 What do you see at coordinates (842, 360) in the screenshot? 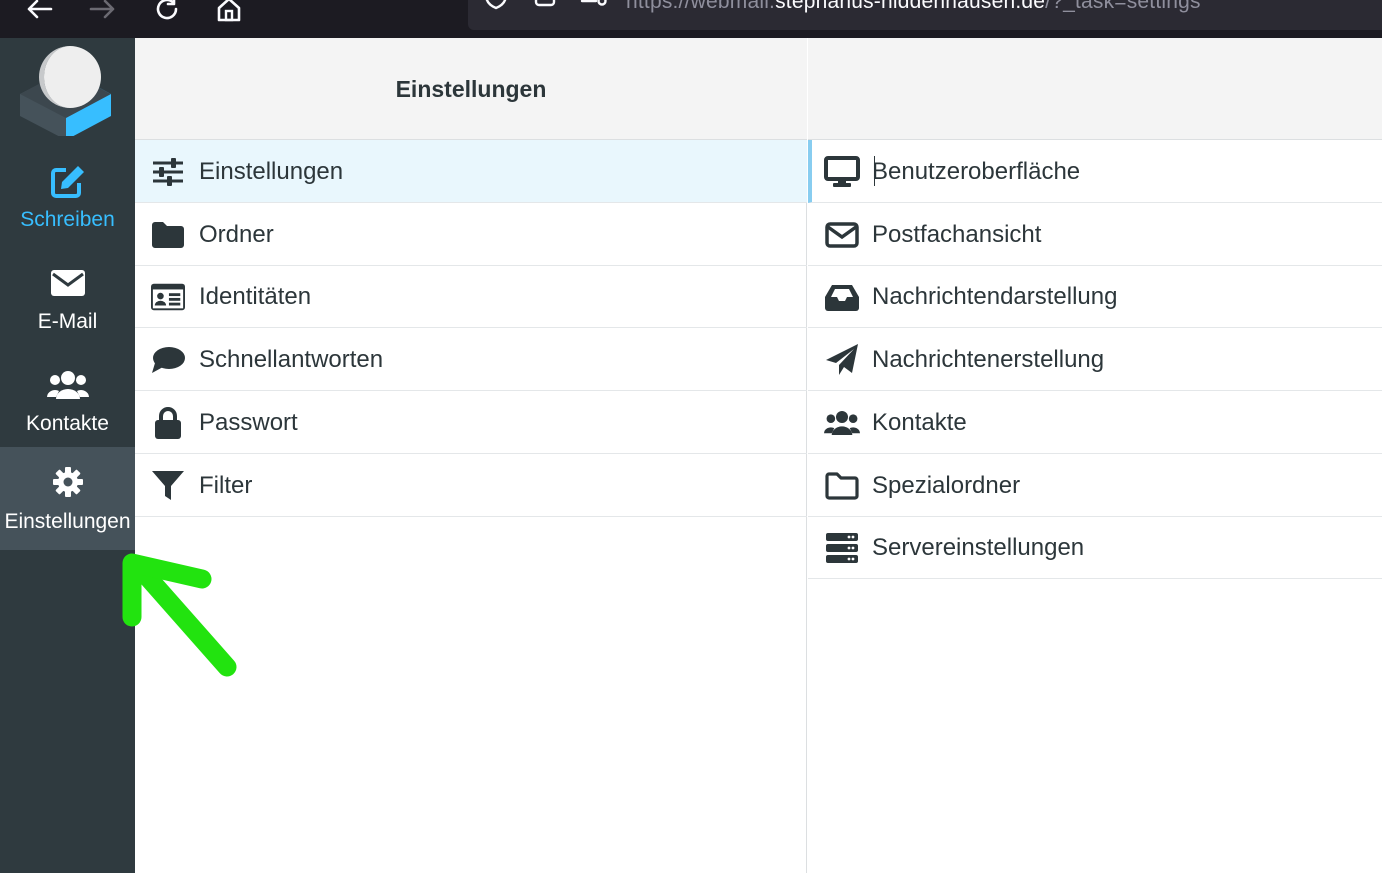
I see `paper-plane-icon` at bounding box center [842, 360].